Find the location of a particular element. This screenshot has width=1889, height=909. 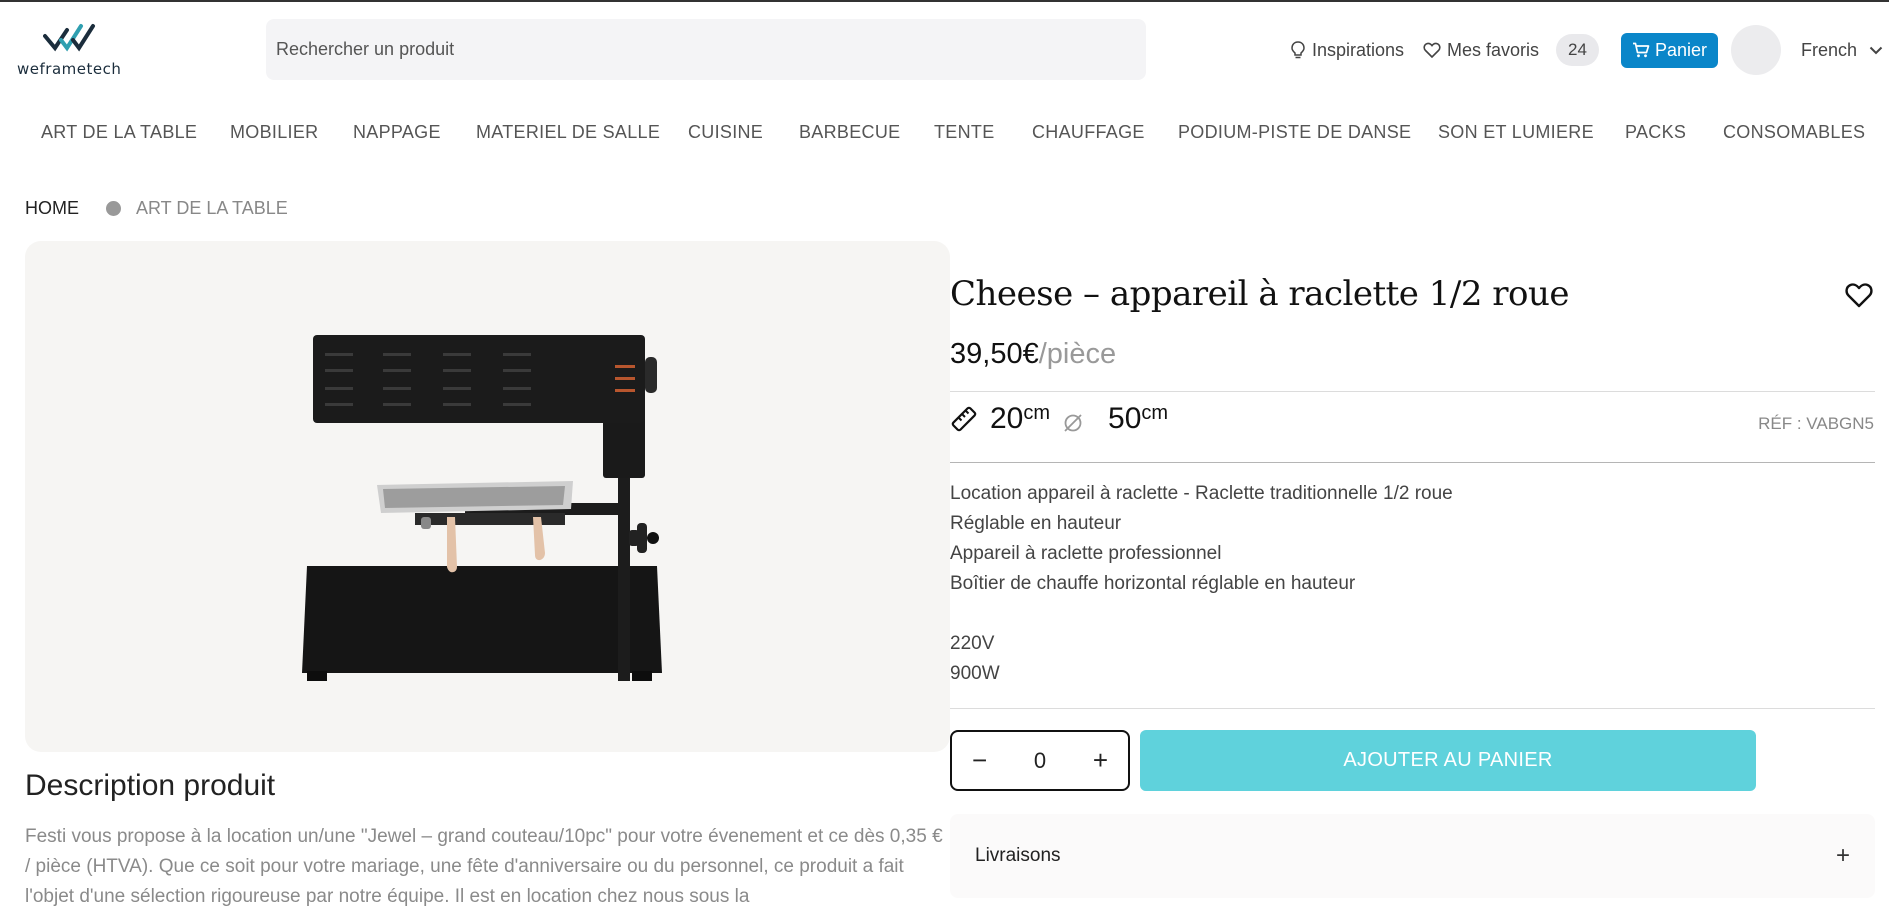

category-tente: TENTE is located at coordinates (964, 132).